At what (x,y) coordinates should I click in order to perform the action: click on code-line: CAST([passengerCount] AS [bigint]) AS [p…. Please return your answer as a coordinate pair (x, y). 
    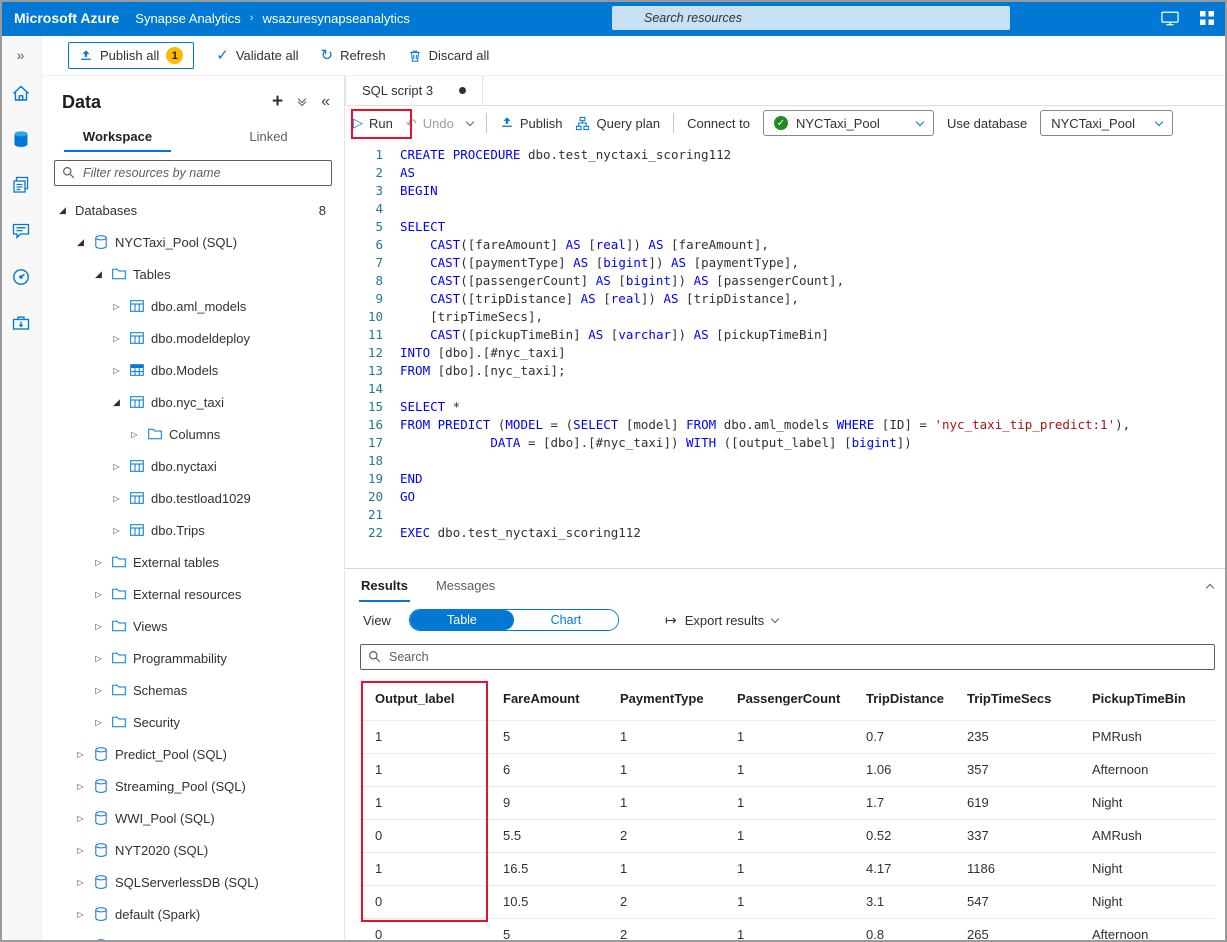
    Looking at the image, I should click on (811, 281).